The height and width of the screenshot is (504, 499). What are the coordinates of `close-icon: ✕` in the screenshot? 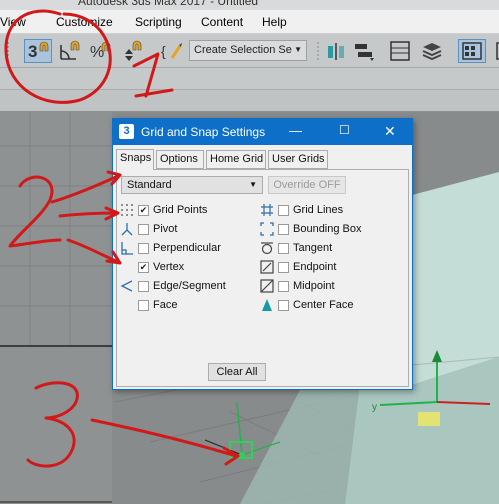 It's located at (390, 131).